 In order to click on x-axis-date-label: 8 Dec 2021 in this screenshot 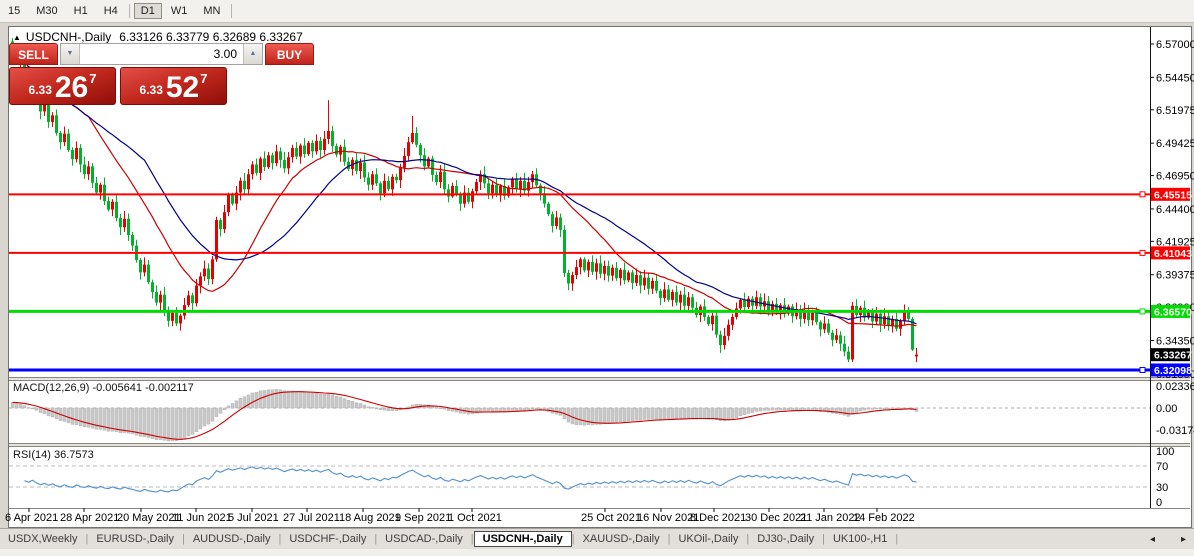, I will do `click(718, 518)`.